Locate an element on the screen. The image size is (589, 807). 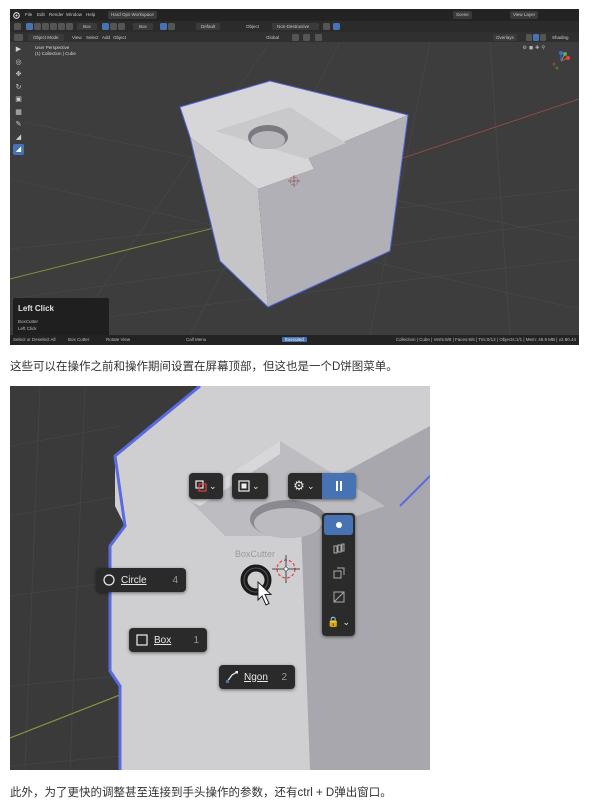
status-item: Call Menu is located at coordinates (196, 339).